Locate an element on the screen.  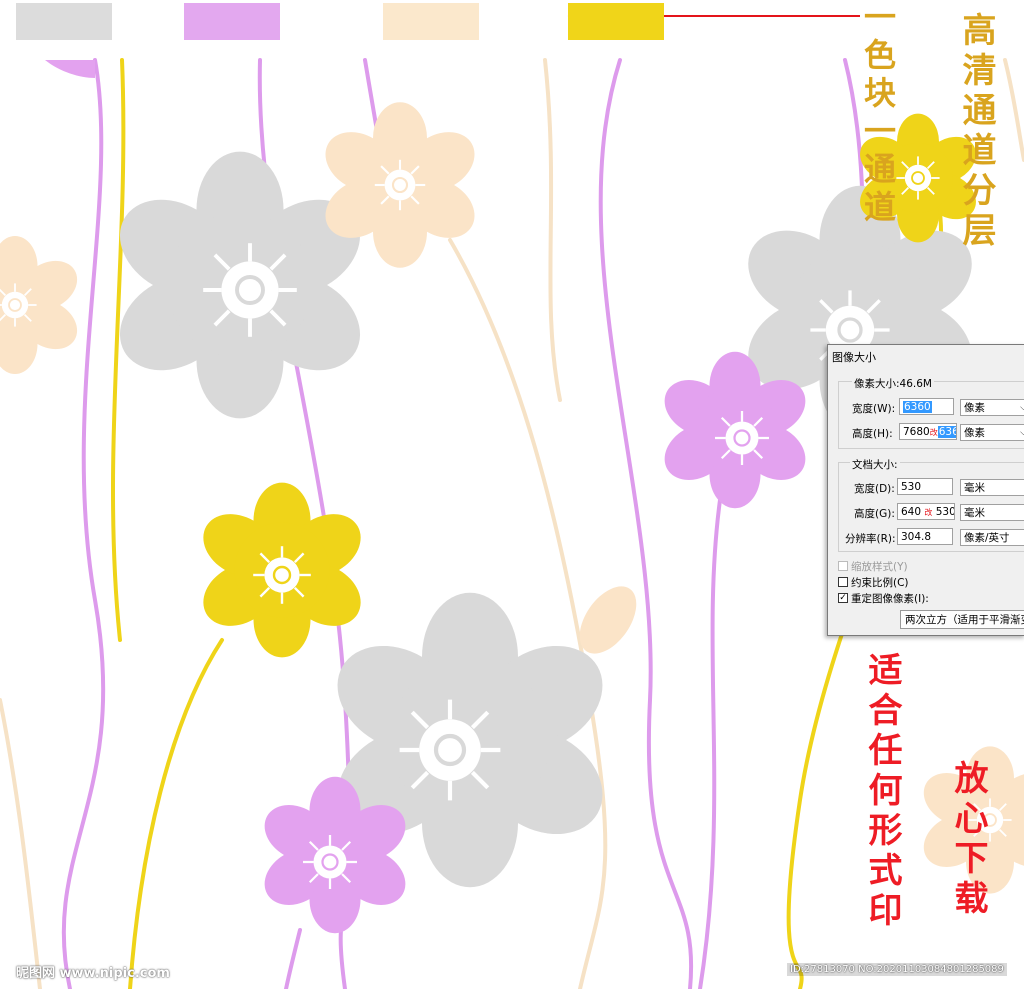
id-watermark: ID:27813070 NO:20201103084801285089 is located at coordinates (897, 969).